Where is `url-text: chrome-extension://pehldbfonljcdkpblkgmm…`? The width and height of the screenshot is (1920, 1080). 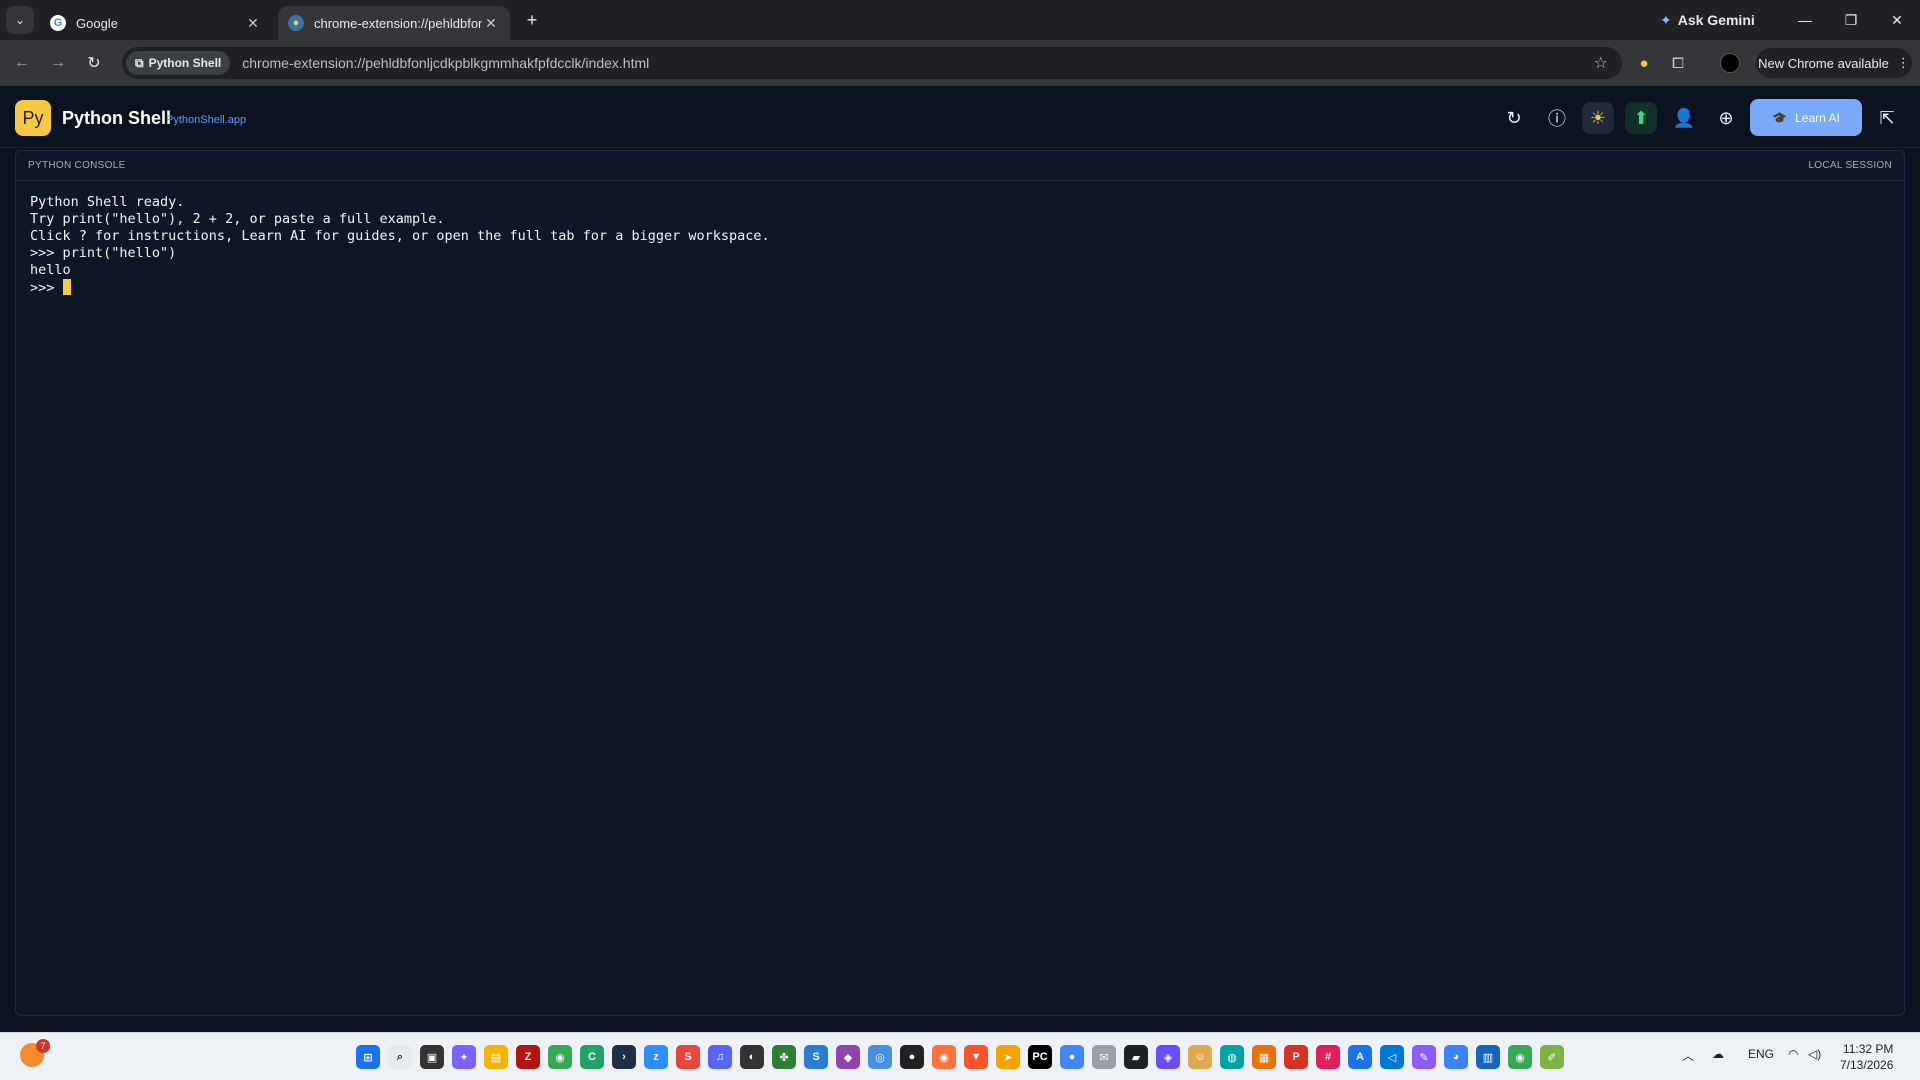
url-text: chrome-extension://pehldbfonljcdkpblkgmm… is located at coordinates (446, 63).